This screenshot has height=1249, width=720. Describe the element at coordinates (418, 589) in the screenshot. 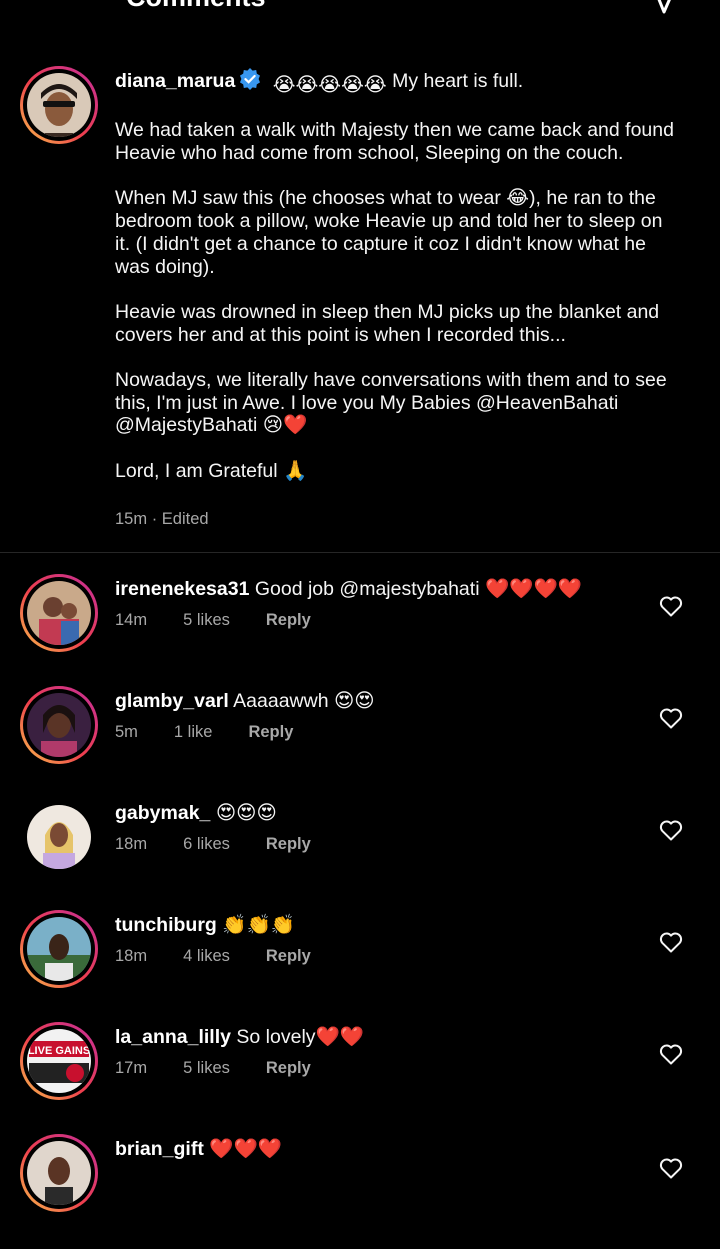

I see `comment-text: Good job @majestybahati ❤️❤️❤️❤️` at that location.